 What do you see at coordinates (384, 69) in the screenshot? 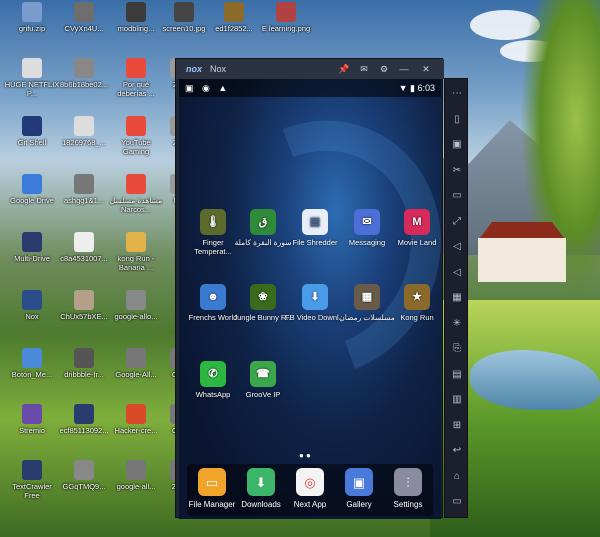
I see `gear-icon: ⚙` at bounding box center [384, 69].